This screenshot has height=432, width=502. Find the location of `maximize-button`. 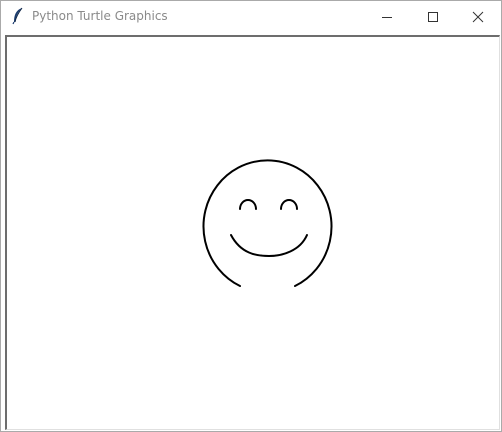

maximize-button is located at coordinates (433, 16).